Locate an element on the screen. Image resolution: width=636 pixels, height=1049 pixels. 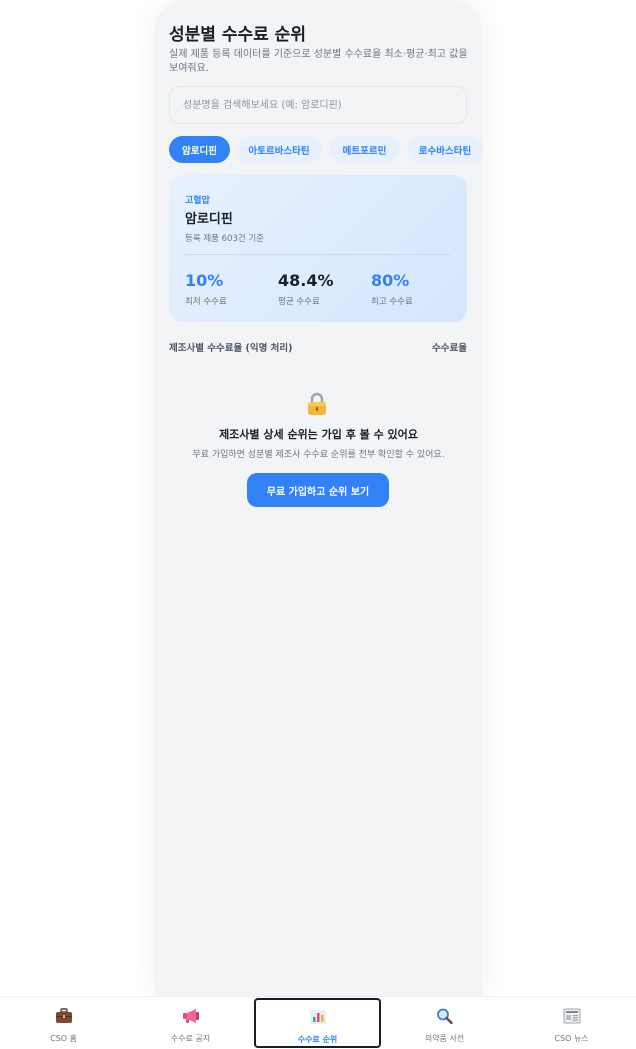
chip-atorvastatin: 아토르바스타틴 is located at coordinates (279, 149).